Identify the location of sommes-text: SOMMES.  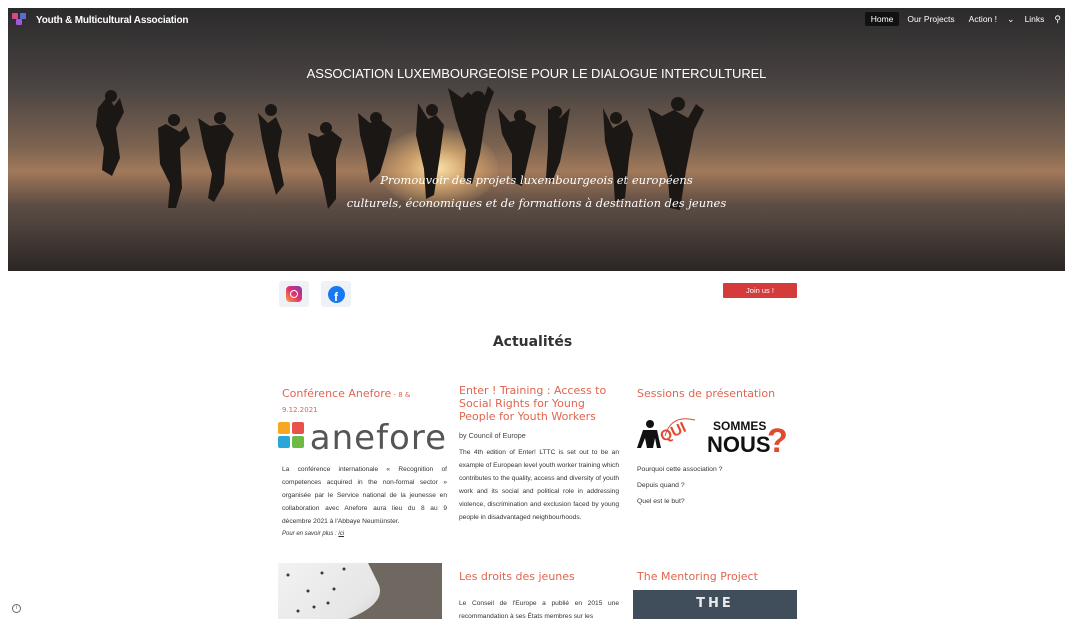
(739, 426).